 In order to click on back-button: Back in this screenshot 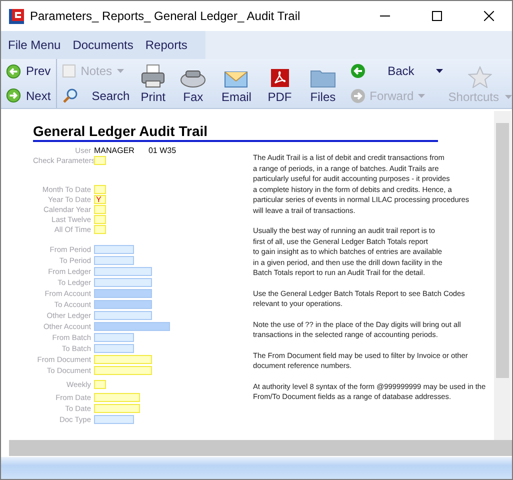, I will do `click(397, 71)`.